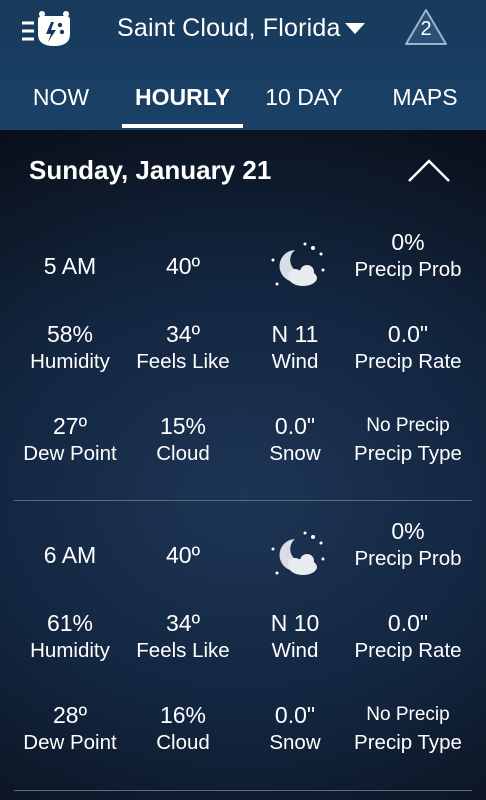  I want to click on day-header: Sunday, January 21, so click(243, 173).